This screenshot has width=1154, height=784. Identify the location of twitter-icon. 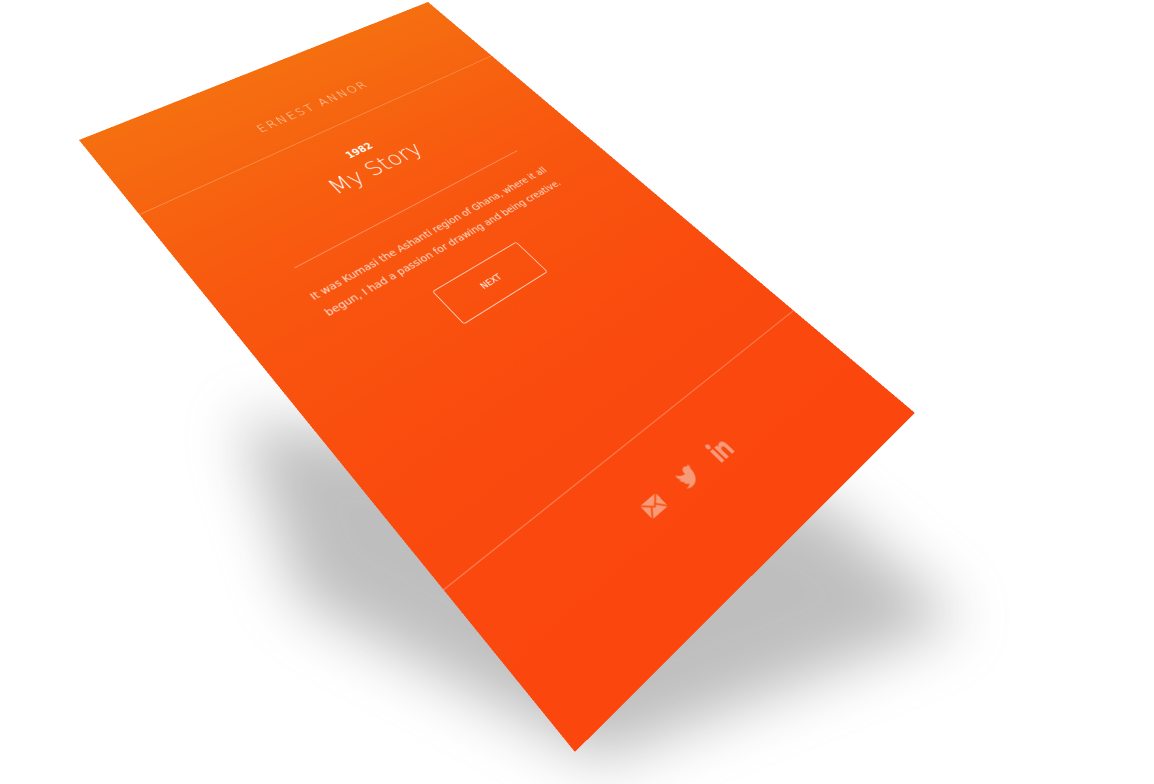
(688, 477).